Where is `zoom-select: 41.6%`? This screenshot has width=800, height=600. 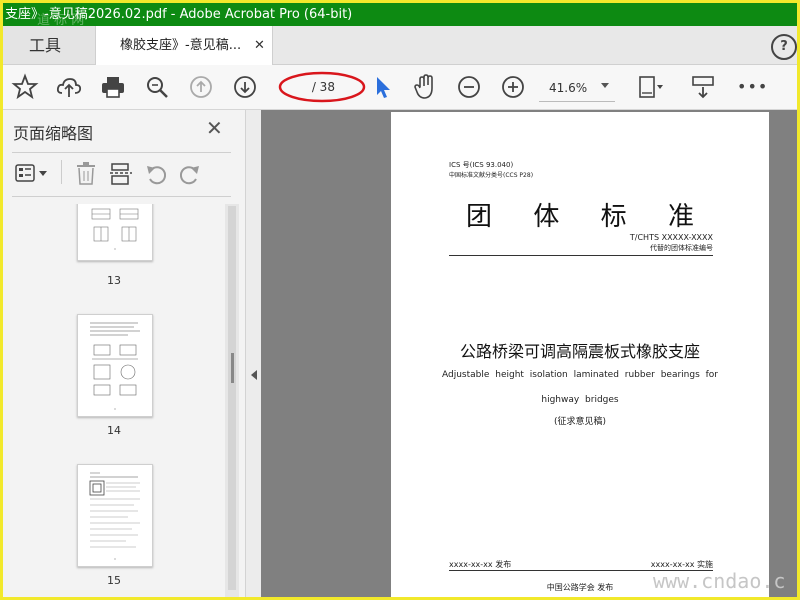
zoom-select: 41.6% is located at coordinates (577, 88).